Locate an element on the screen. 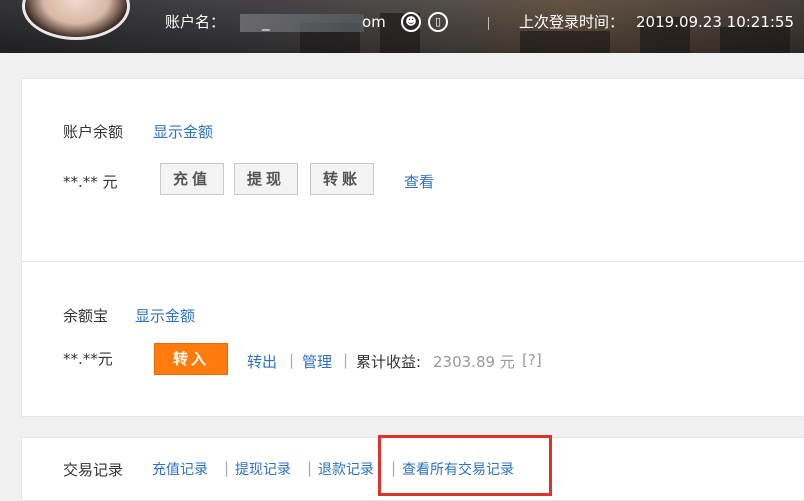 The height and width of the screenshot is (501, 804). earnings-value: 2303.89 元 is located at coordinates (474, 362).